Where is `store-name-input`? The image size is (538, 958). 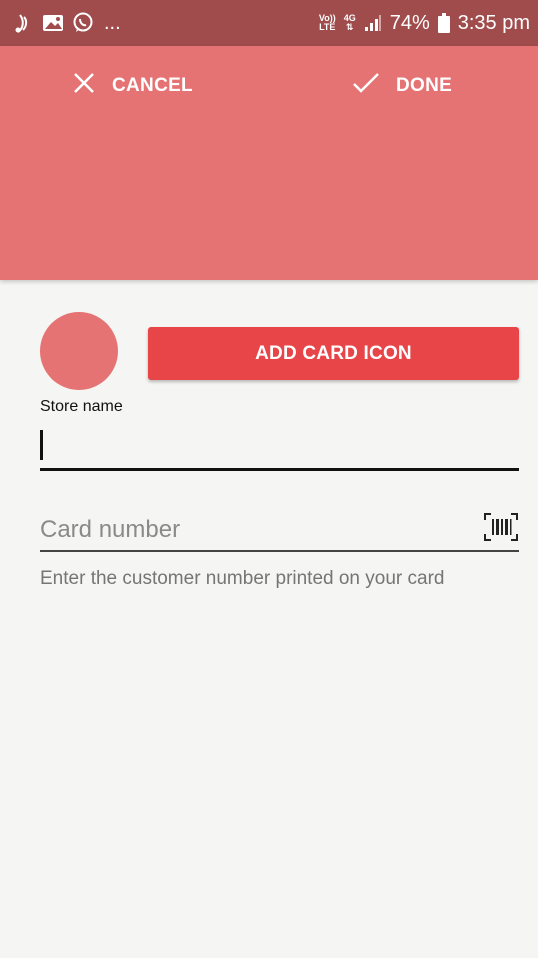 store-name-input is located at coordinates (279, 447).